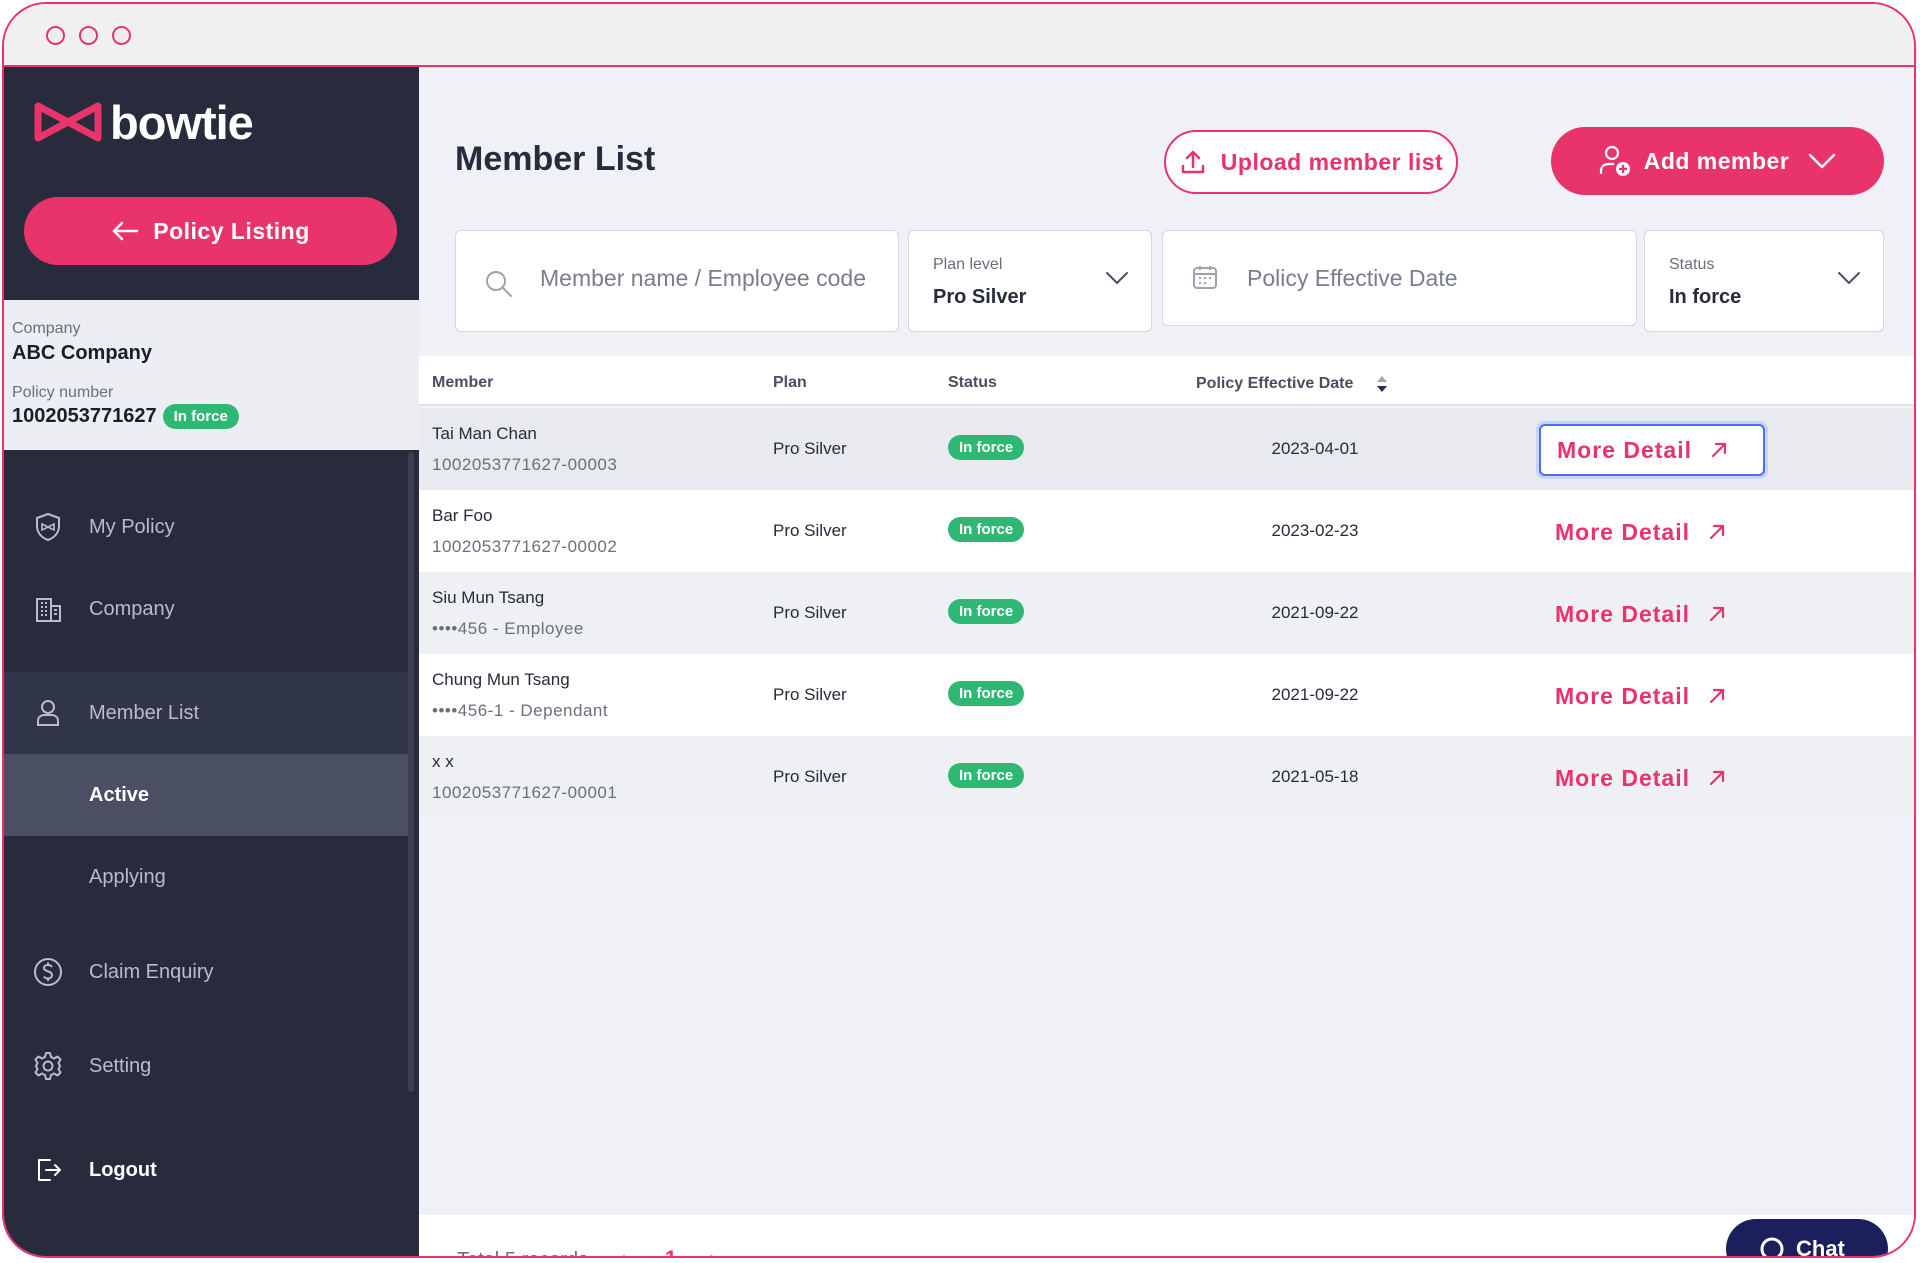 The height and width of the screenshot is (1263, 1920). What do you see at coordinates (151, 971) in the screenshot?
I see `sidebar-item-label: Claim Enquiry` at bounding box center [151, 971].